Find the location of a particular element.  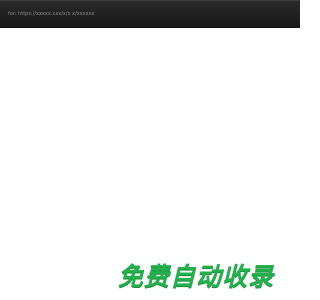

banner-text: 免费自动收录 is located at coordinates (196, 276).